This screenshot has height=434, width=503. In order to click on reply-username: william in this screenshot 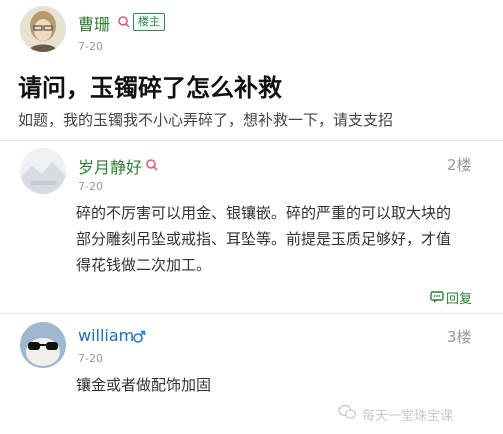, I will do `click(106, 335)`.